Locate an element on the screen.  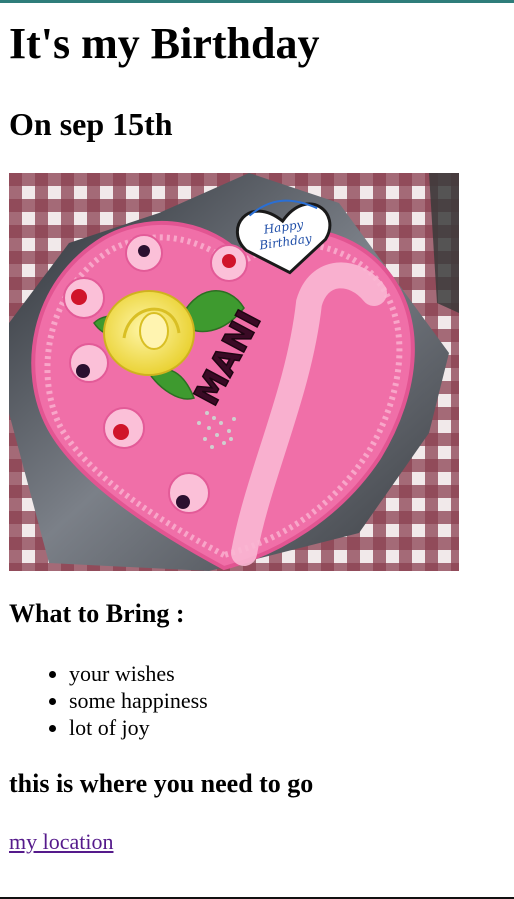
list-item: some happiness is located at coordinates (138, 700).